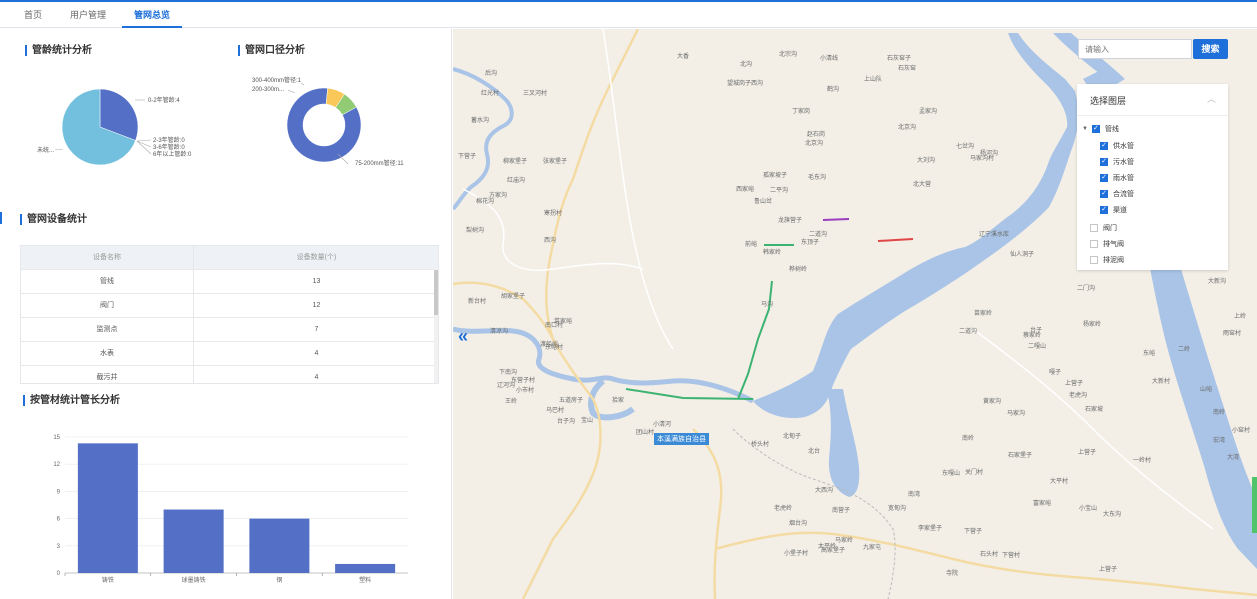 The width and height of the screenshot is (1257, 599). Describe the element at coordinates (1107, 244) in the screenshot. I see `layer-item-air-valve: 排气阀` at that location.